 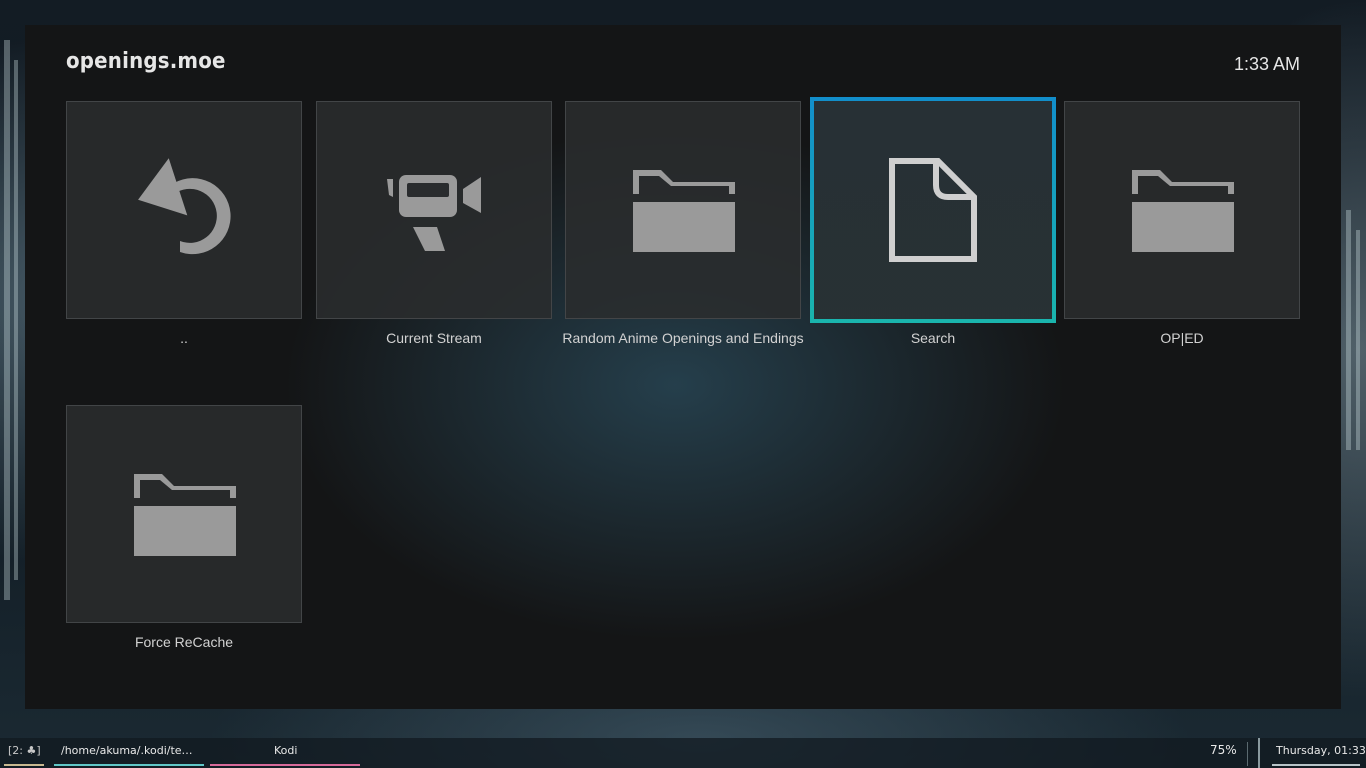 I want to click on tile-current-stream, so click(x=434, y=210).